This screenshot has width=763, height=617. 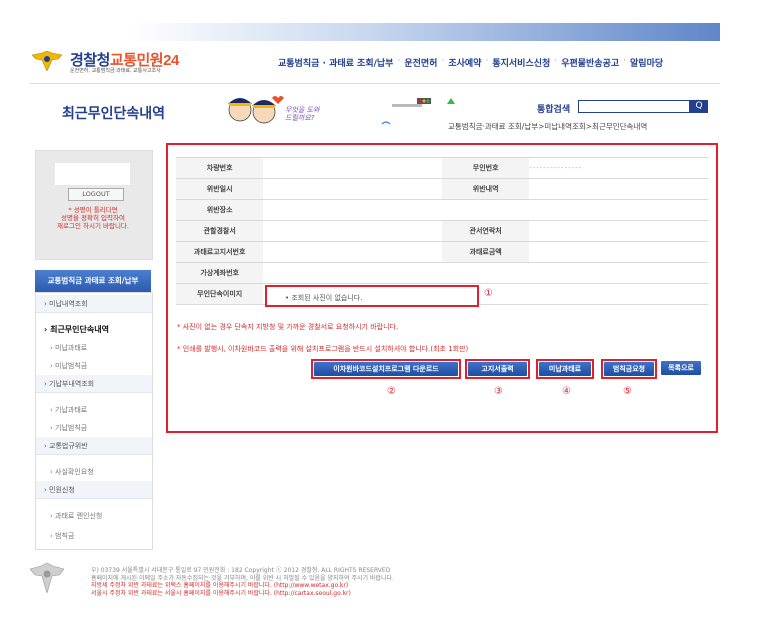 I want to click on value-station-contact, so click(x=618, y=231).